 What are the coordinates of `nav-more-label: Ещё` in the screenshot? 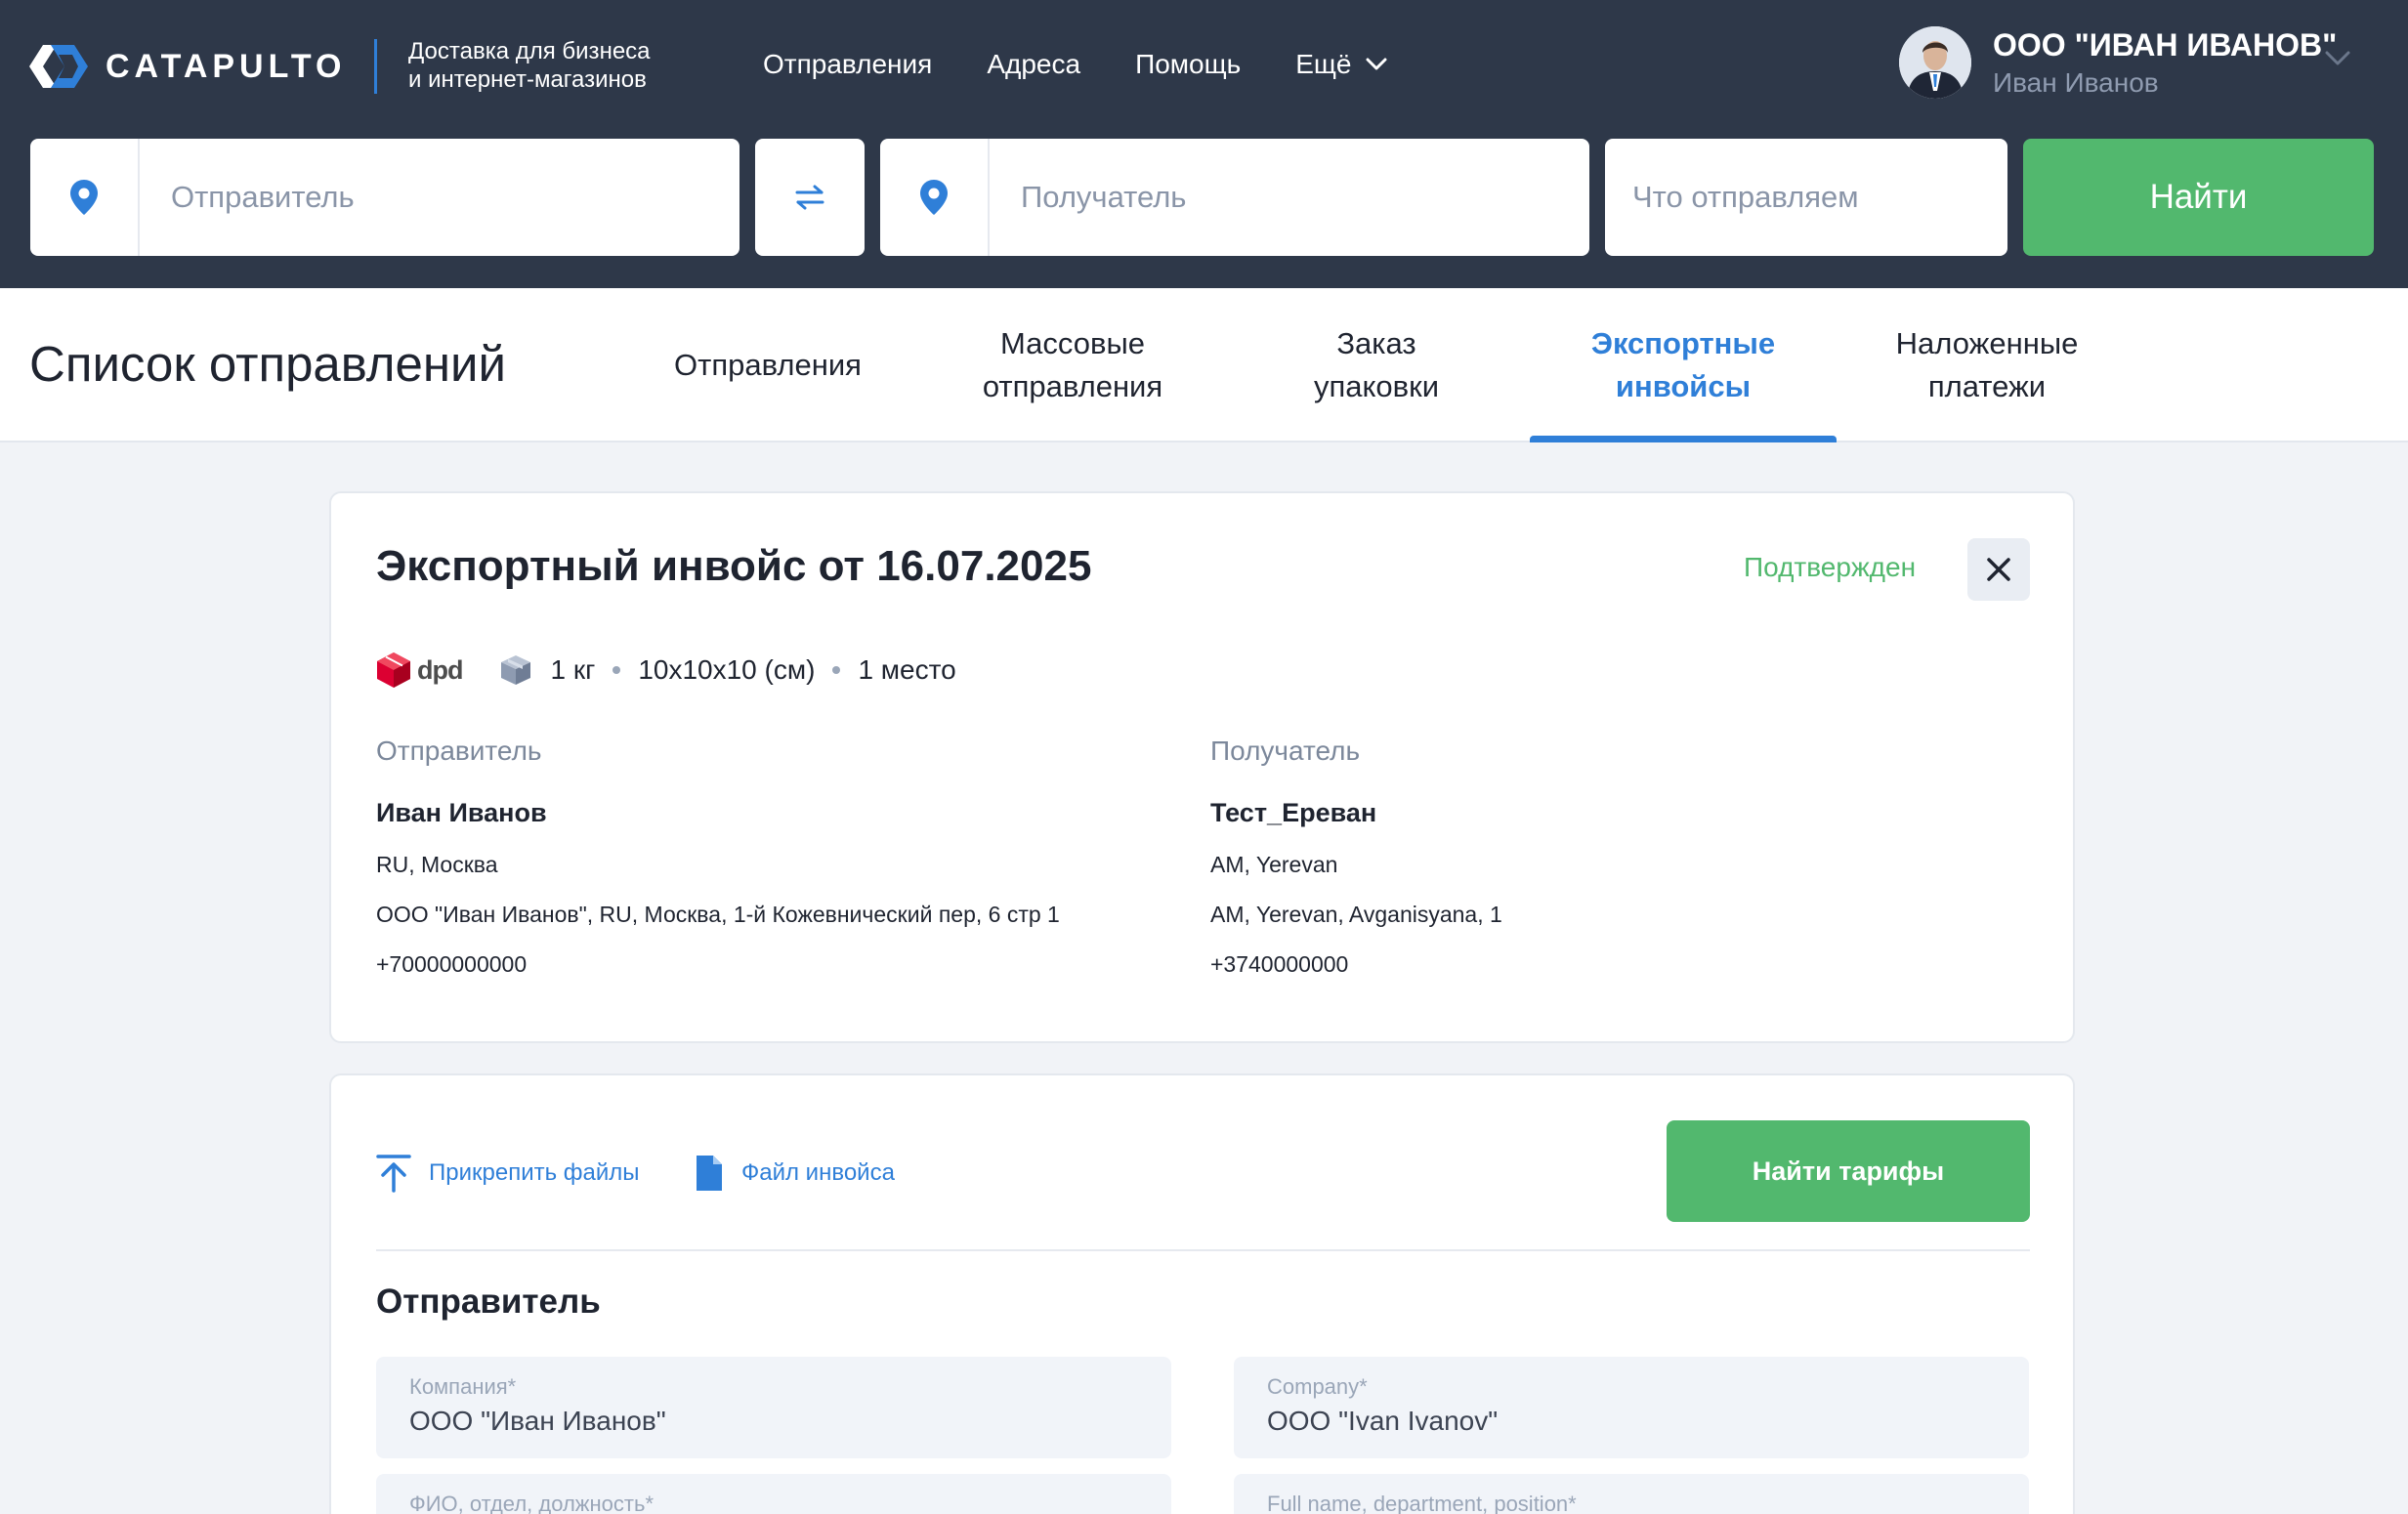 It's located at (1323, 64).